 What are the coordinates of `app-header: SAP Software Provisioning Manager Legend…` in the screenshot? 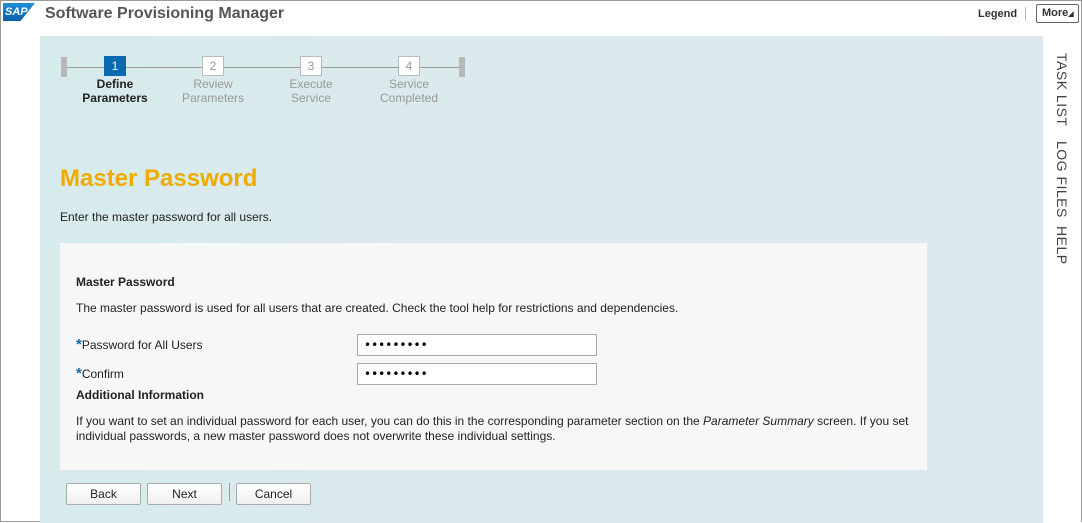 It's located at (541, 15).